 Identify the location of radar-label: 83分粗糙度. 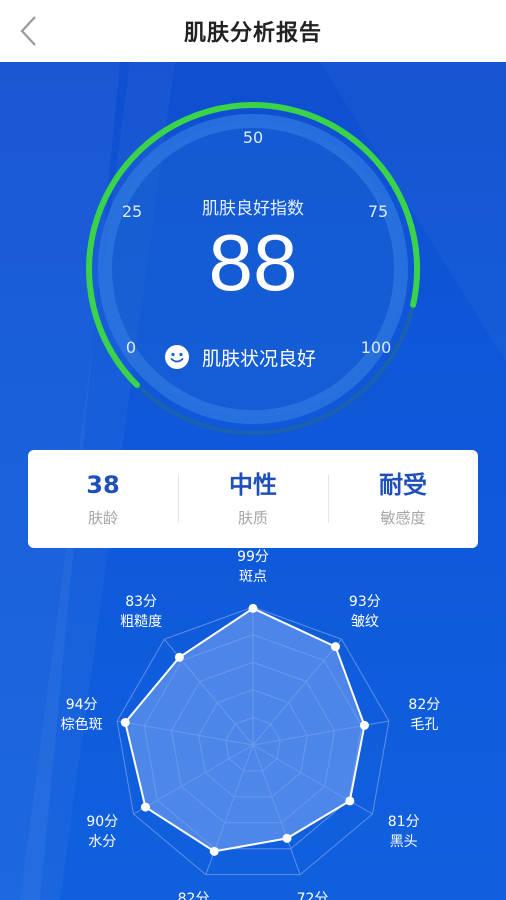
(141, 612).